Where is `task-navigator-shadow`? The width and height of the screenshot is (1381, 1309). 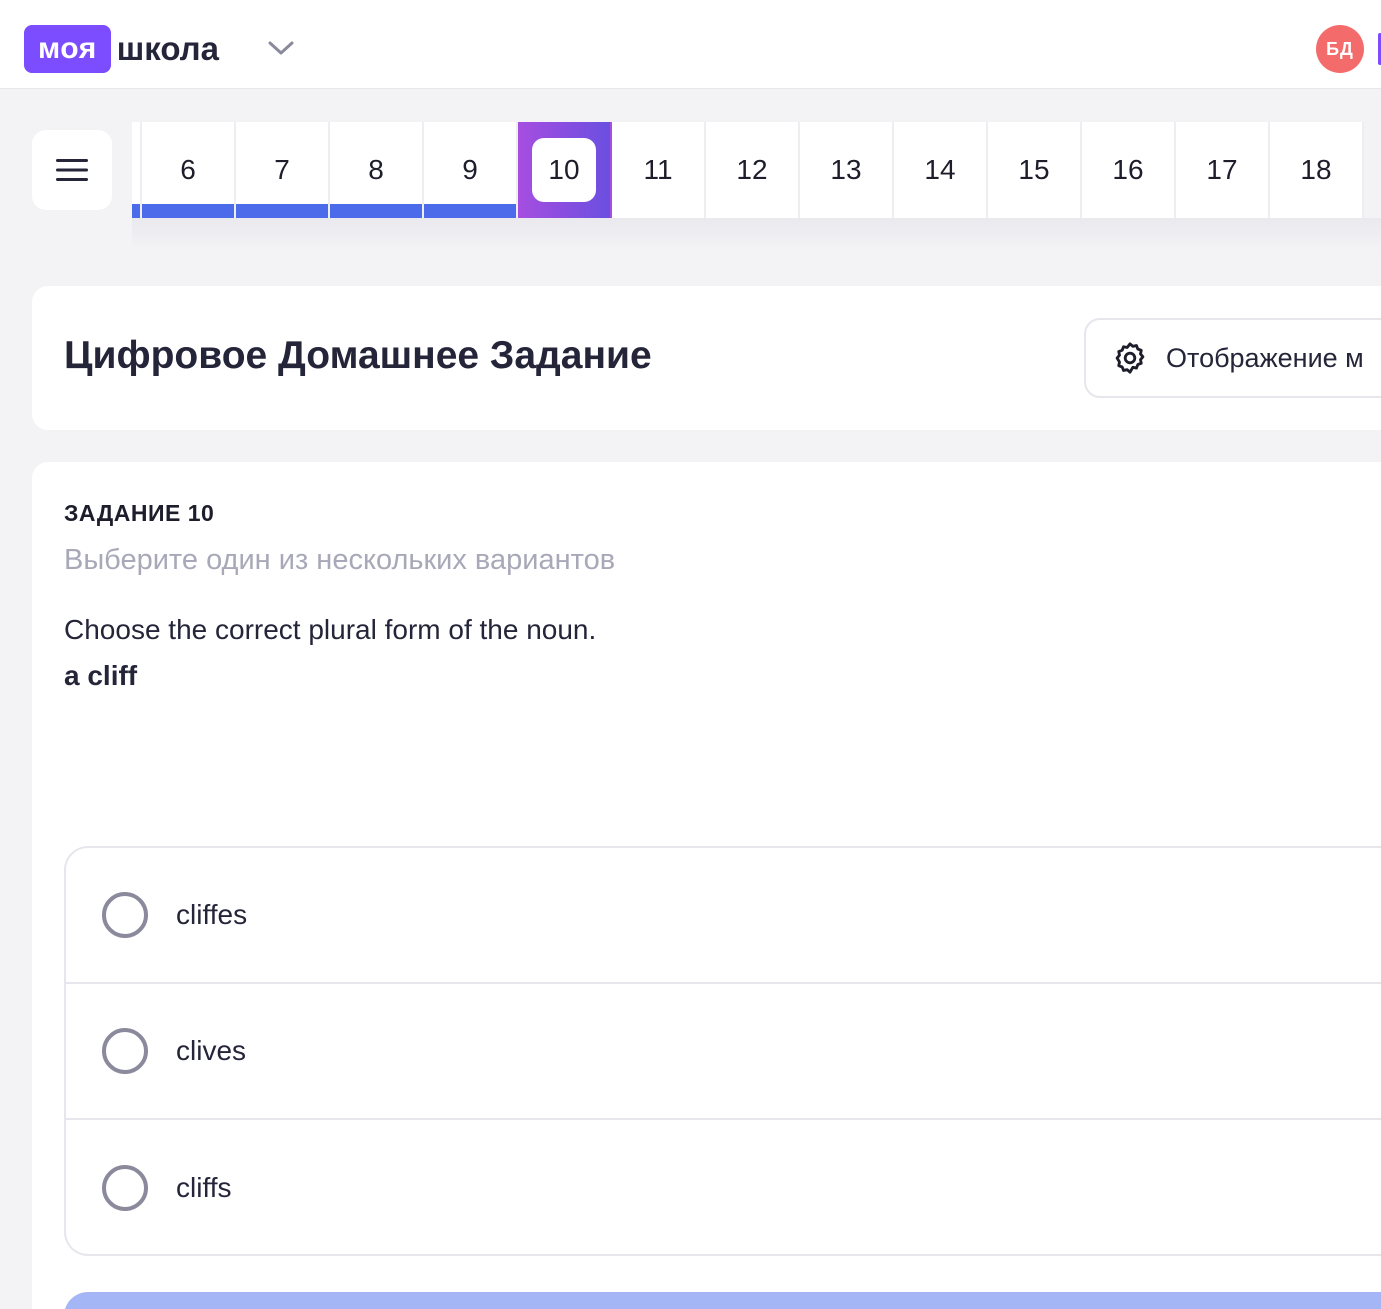 task-navigator-shadow is located at coordinates (756, 234).